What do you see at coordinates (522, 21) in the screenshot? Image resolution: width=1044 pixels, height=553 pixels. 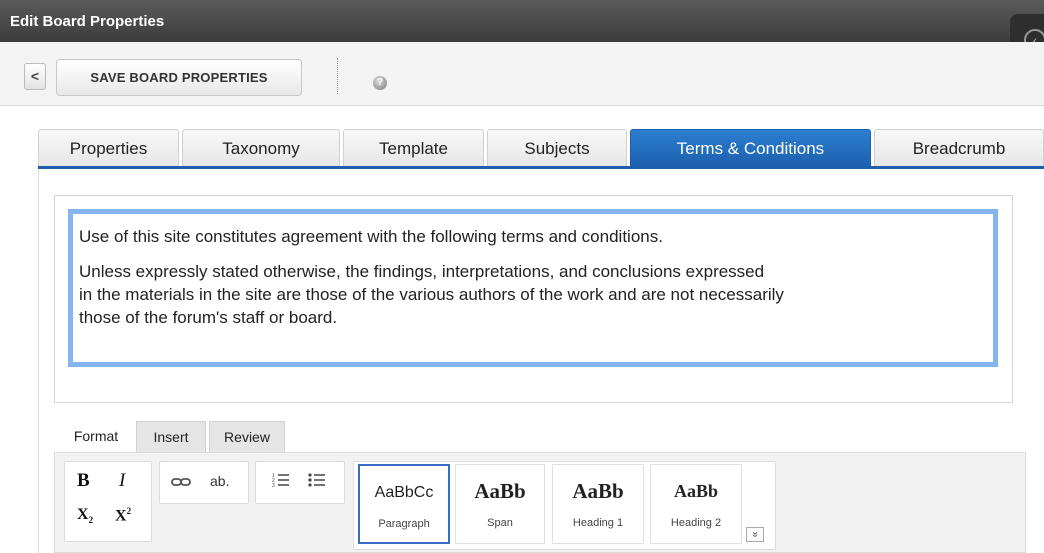 I see `window-titlebar: Edit Board Properties` at bounding box center [522, 21].